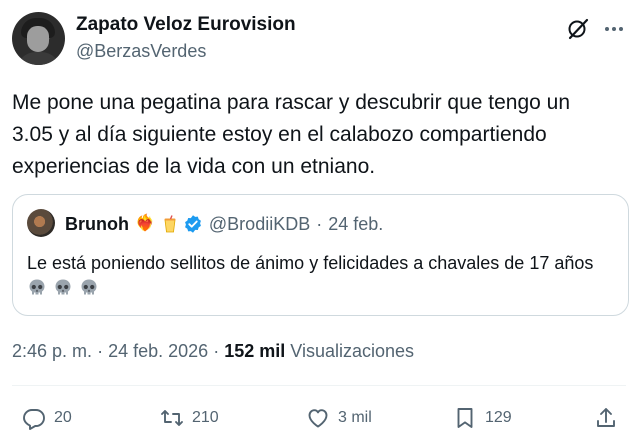 The width and height of the screenshot is (638, 441). Describe the element at coordinates (172, 418) in the screenshot. I see `repost-icon` at that location.